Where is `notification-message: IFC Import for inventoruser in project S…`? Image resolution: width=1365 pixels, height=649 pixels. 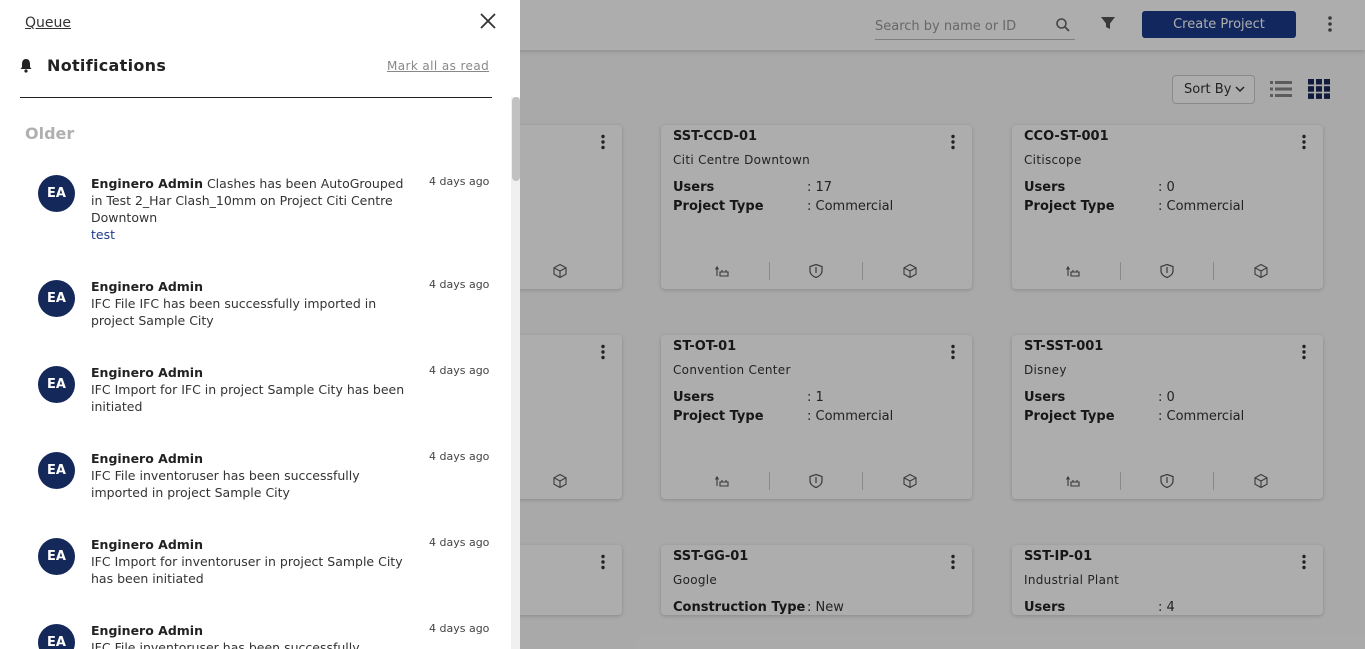
notification-message: IFC Import for inventoruser in project S… is located at coordinates (247, 570).